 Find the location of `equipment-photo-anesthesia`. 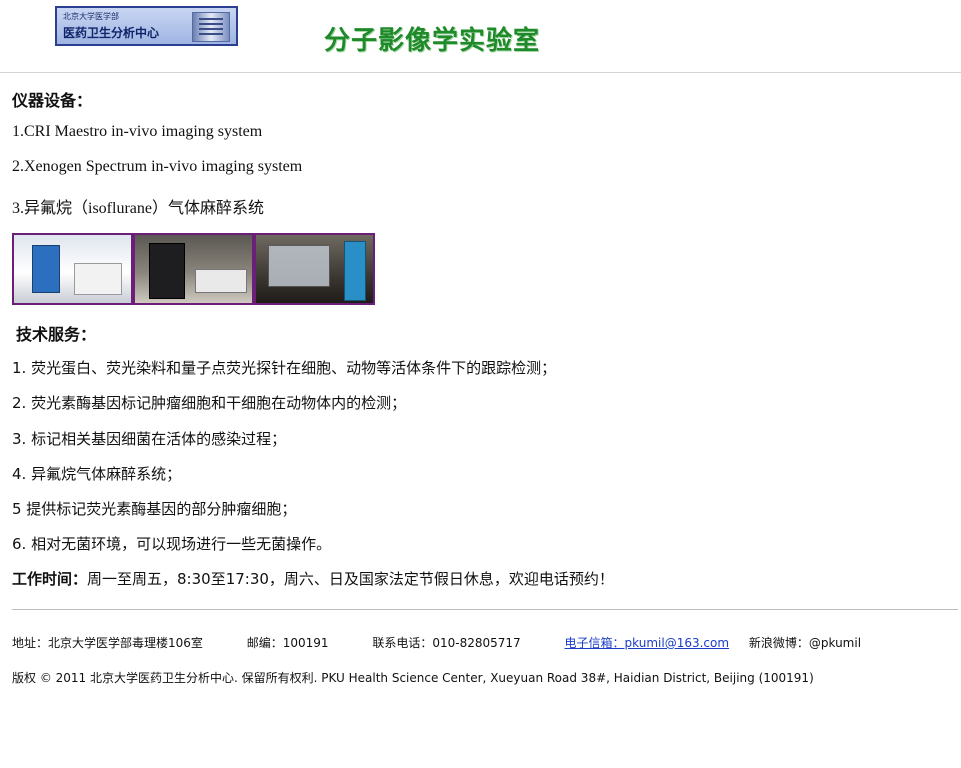

equipment-photo-anesthesia is located at coordinates (314, 269).